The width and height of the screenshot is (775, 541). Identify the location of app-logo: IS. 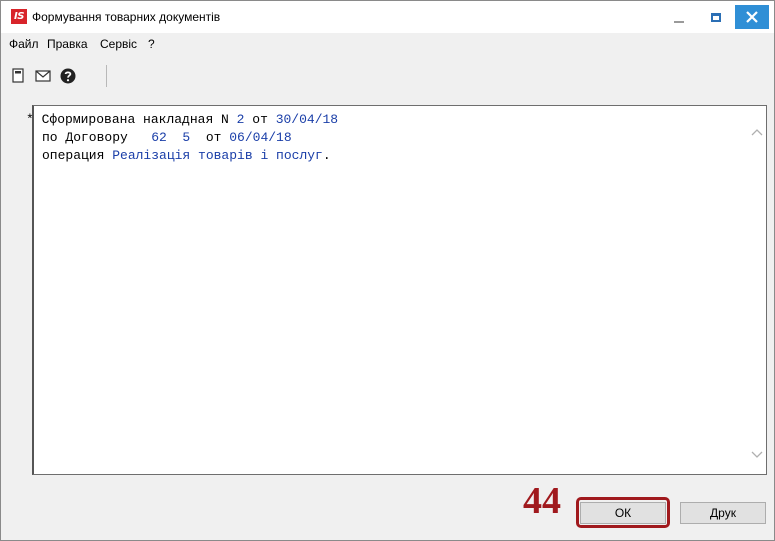
(19, 16).